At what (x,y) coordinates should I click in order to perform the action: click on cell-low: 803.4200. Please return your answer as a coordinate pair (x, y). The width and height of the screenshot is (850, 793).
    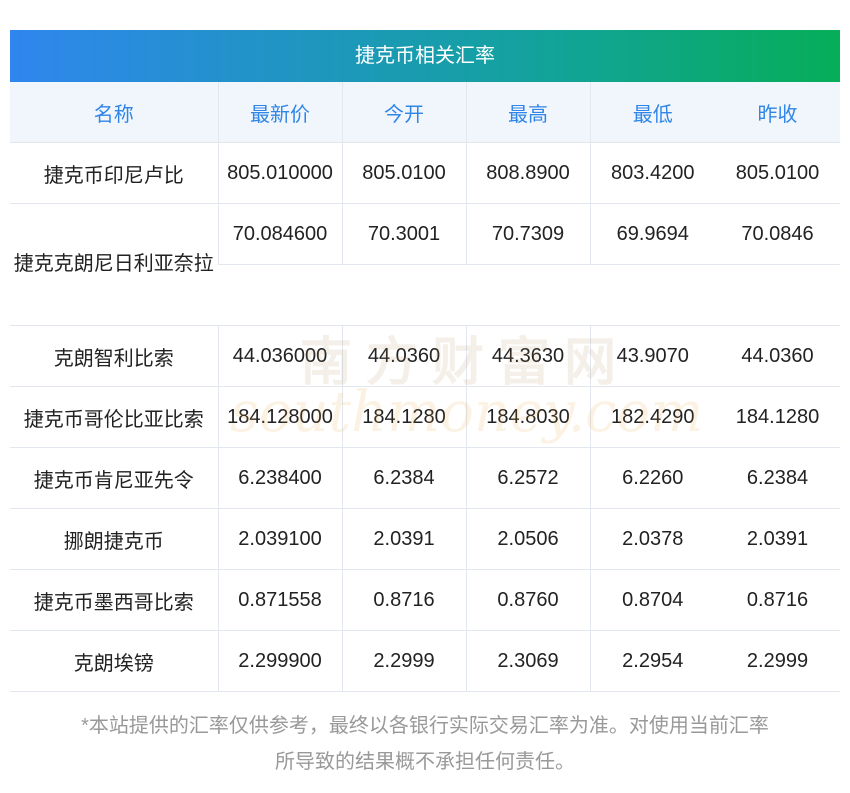
    Looking at the image, I should click on (652, 173).